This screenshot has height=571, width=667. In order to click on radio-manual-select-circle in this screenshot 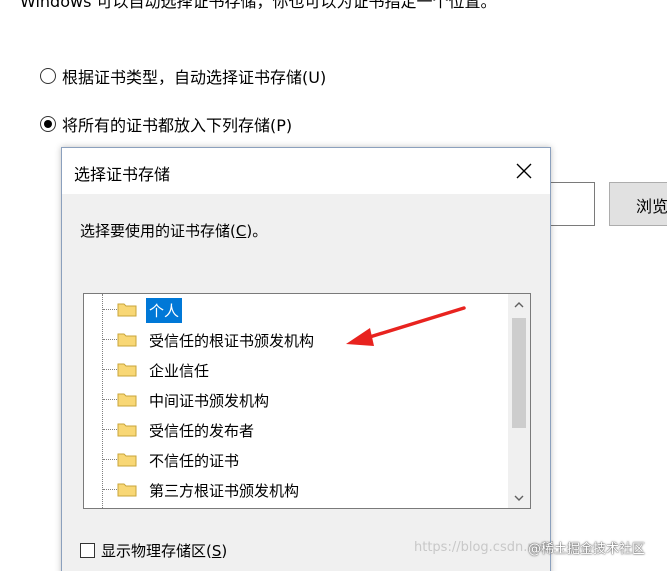, I will do `click(48, 124)`.